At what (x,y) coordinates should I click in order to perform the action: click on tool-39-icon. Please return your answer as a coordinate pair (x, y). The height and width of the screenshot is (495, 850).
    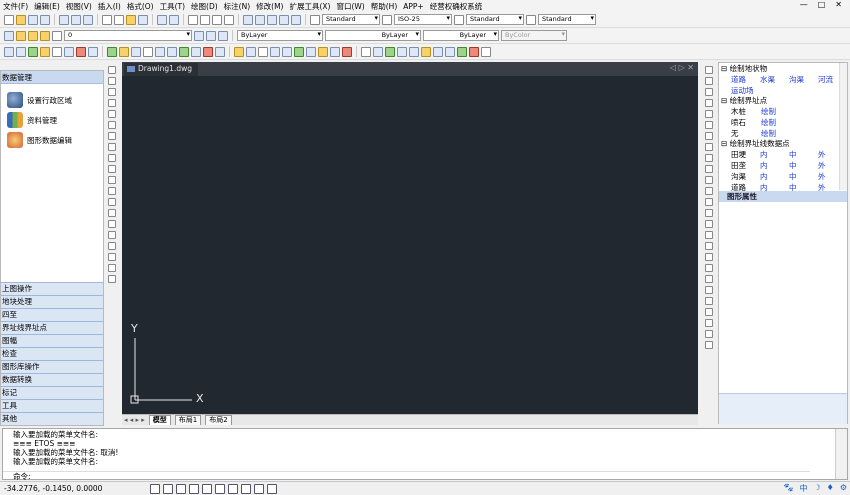
    Looking at the image, I should click on (486, 51).